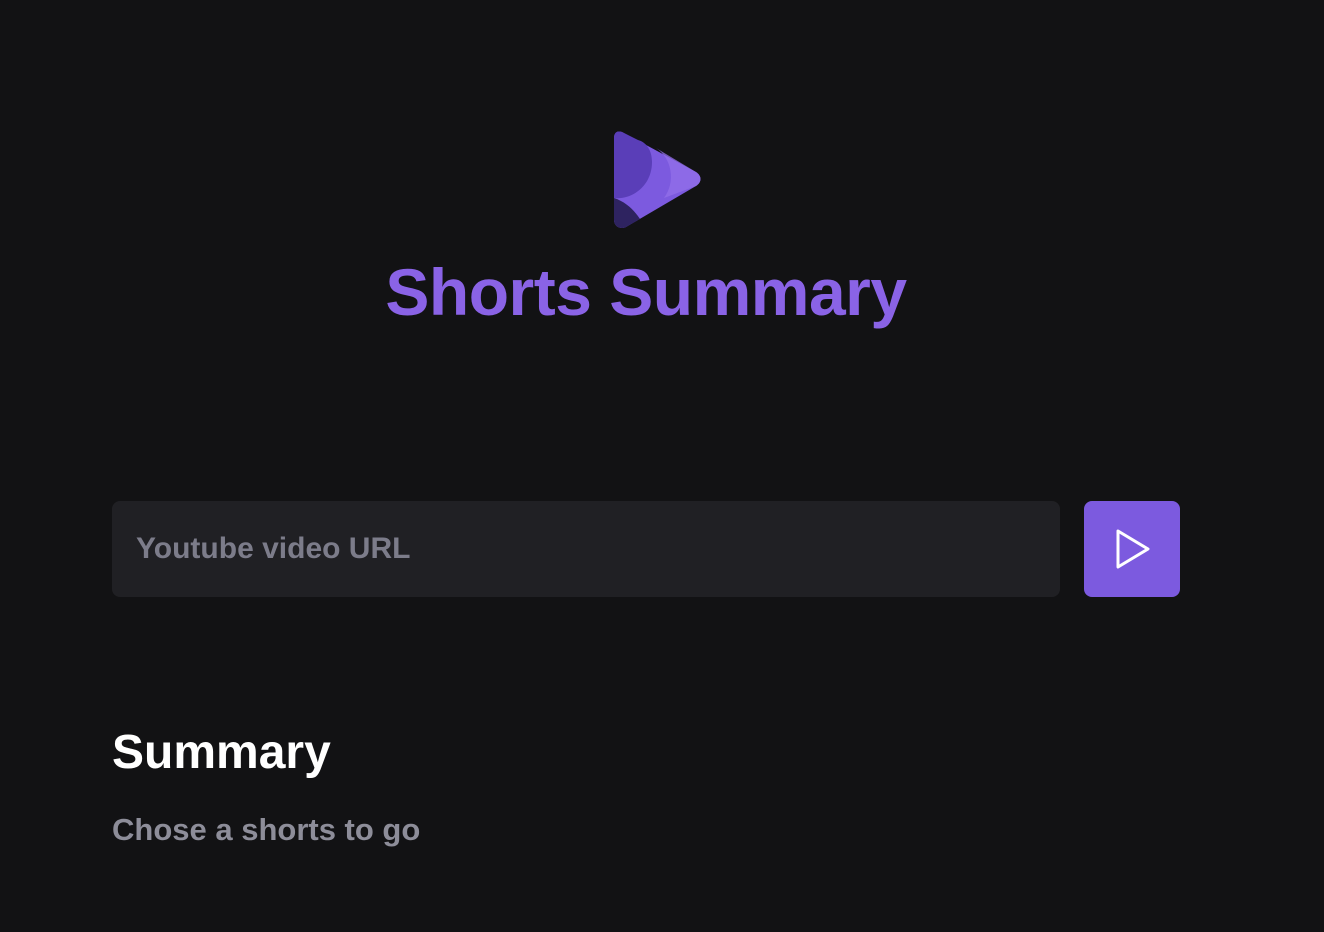 This screenshot has height=932, width=1324. Describe the element at coordinates (646, 292) in the screenshot. I see `app-title: Shorts Summary` at that location.